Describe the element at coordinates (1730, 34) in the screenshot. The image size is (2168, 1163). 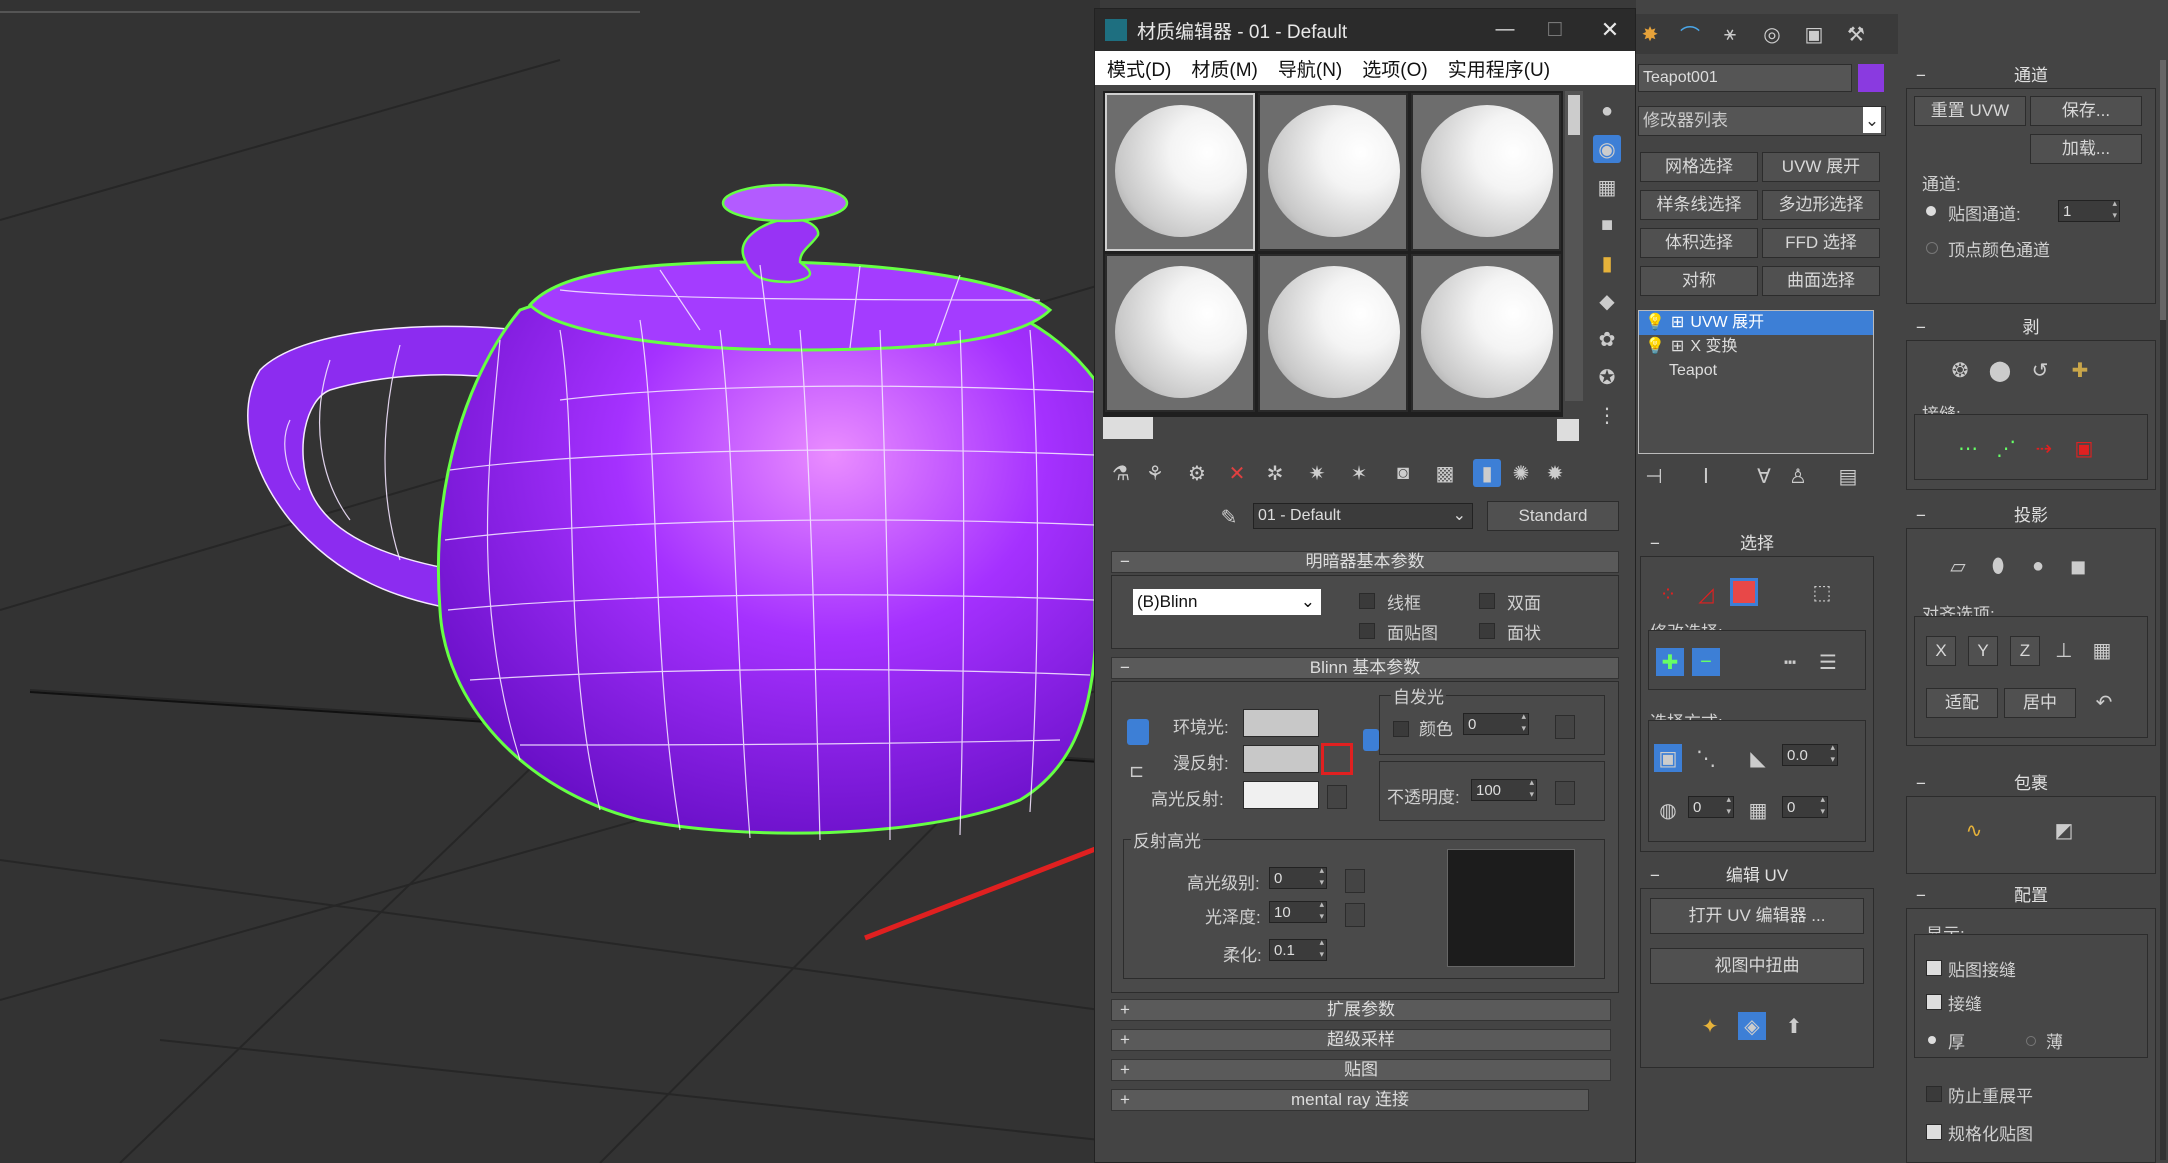
I see `hierarchy-tab-icon: ⚹` at that location.